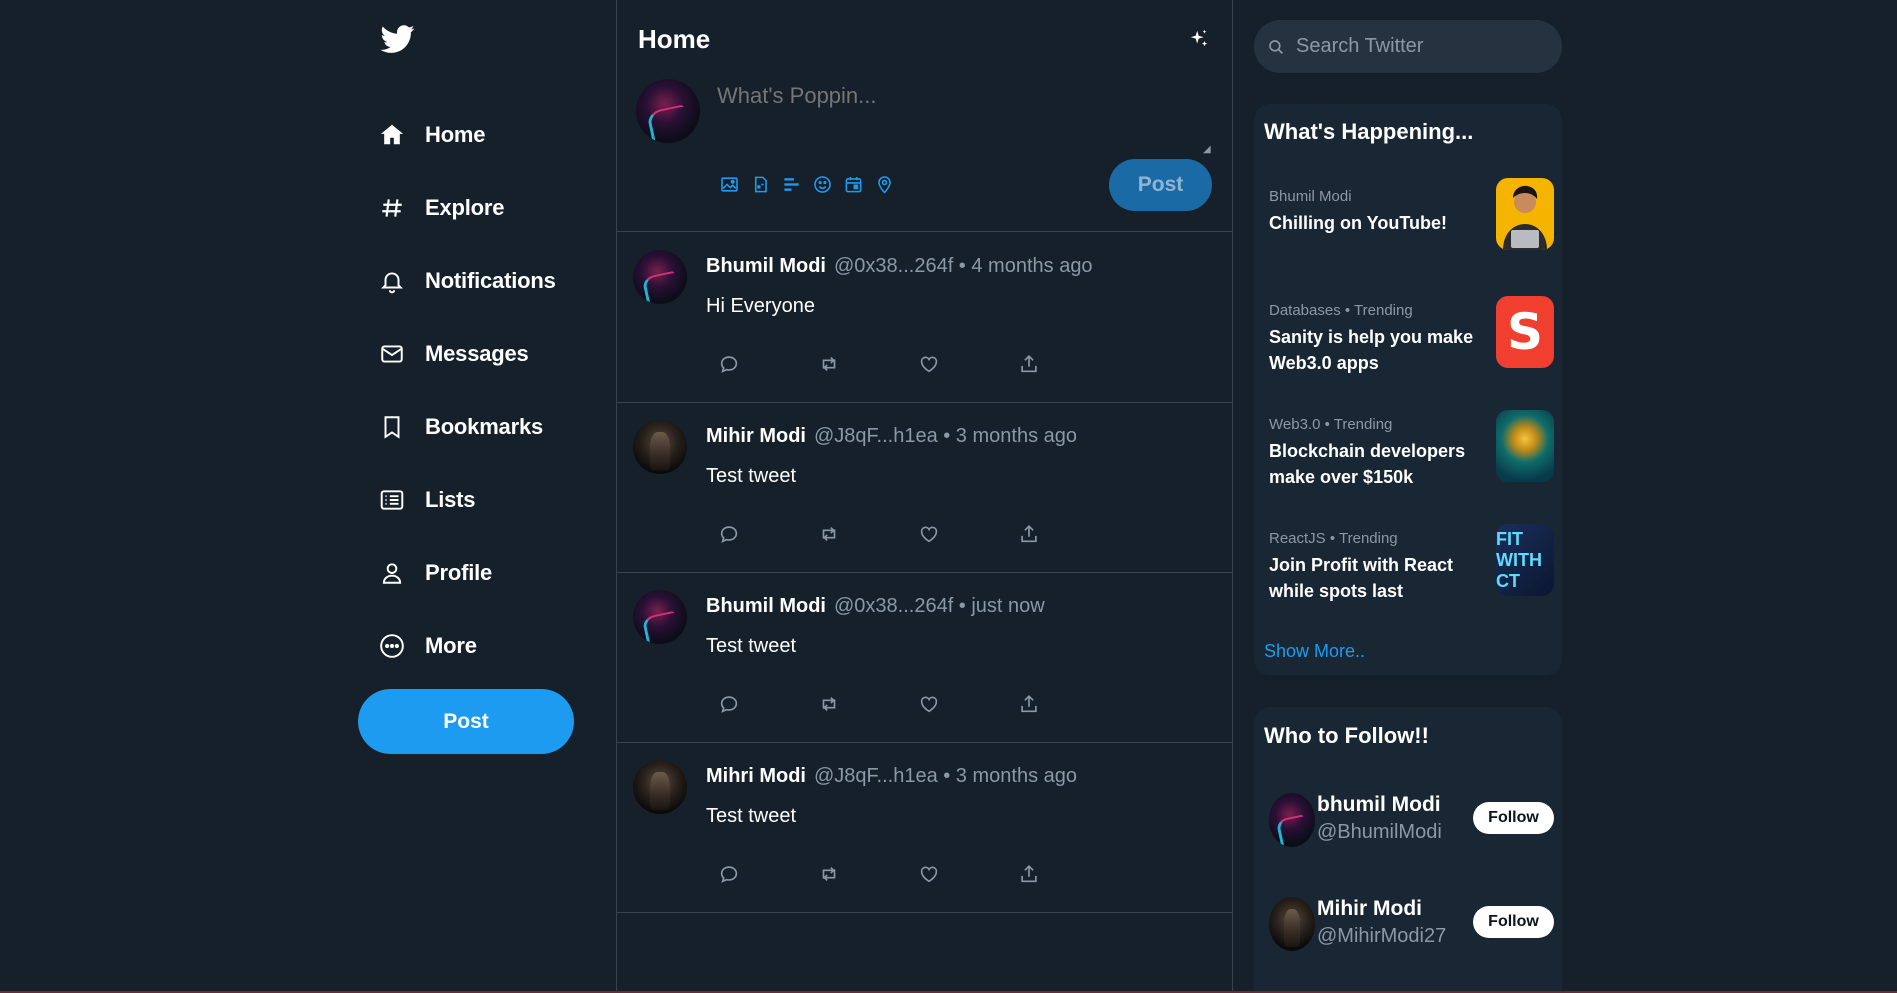  What do you see at coordinates (1888, 496) in the screenshot?
I see `scrollbar` at bounding box center [1888, 496].